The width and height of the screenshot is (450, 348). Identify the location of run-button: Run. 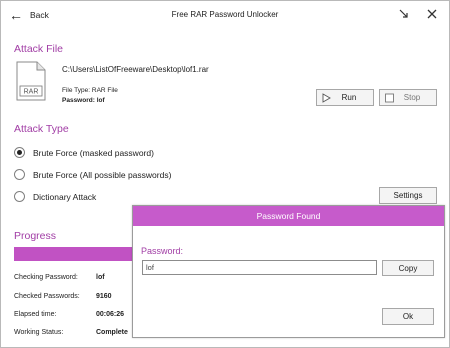
(345, 97).